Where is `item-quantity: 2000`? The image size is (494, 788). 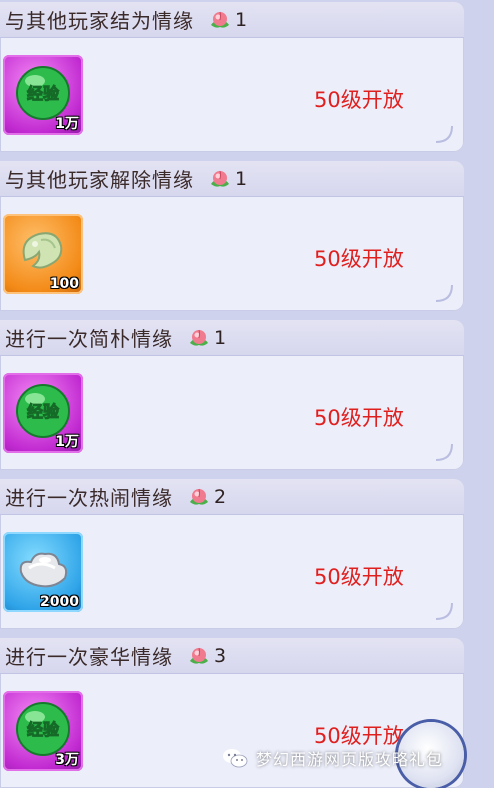 item-quantity: 2000 is located at coordinates (59, 602).